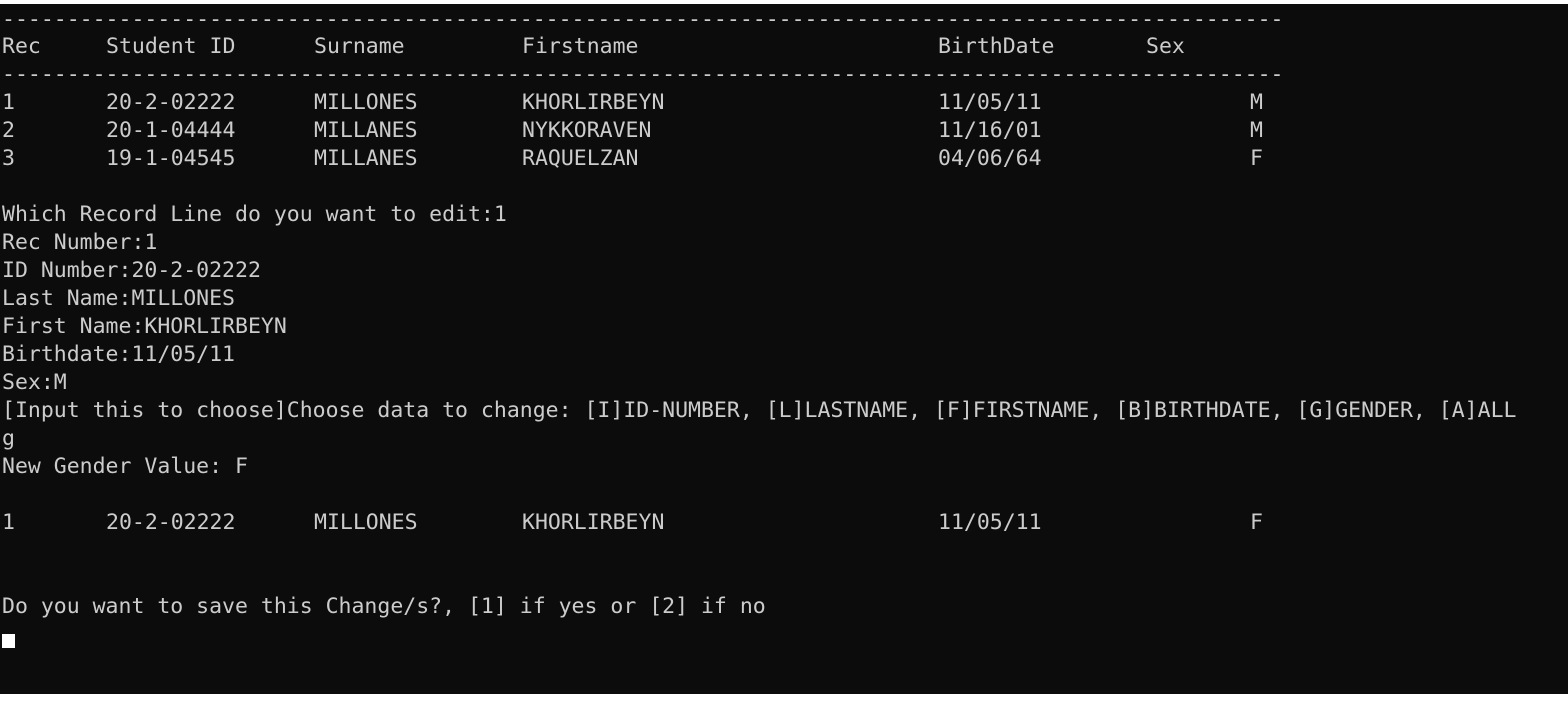  I want to click on new-gender-line: New Gender Value: F, so click(125, 466).